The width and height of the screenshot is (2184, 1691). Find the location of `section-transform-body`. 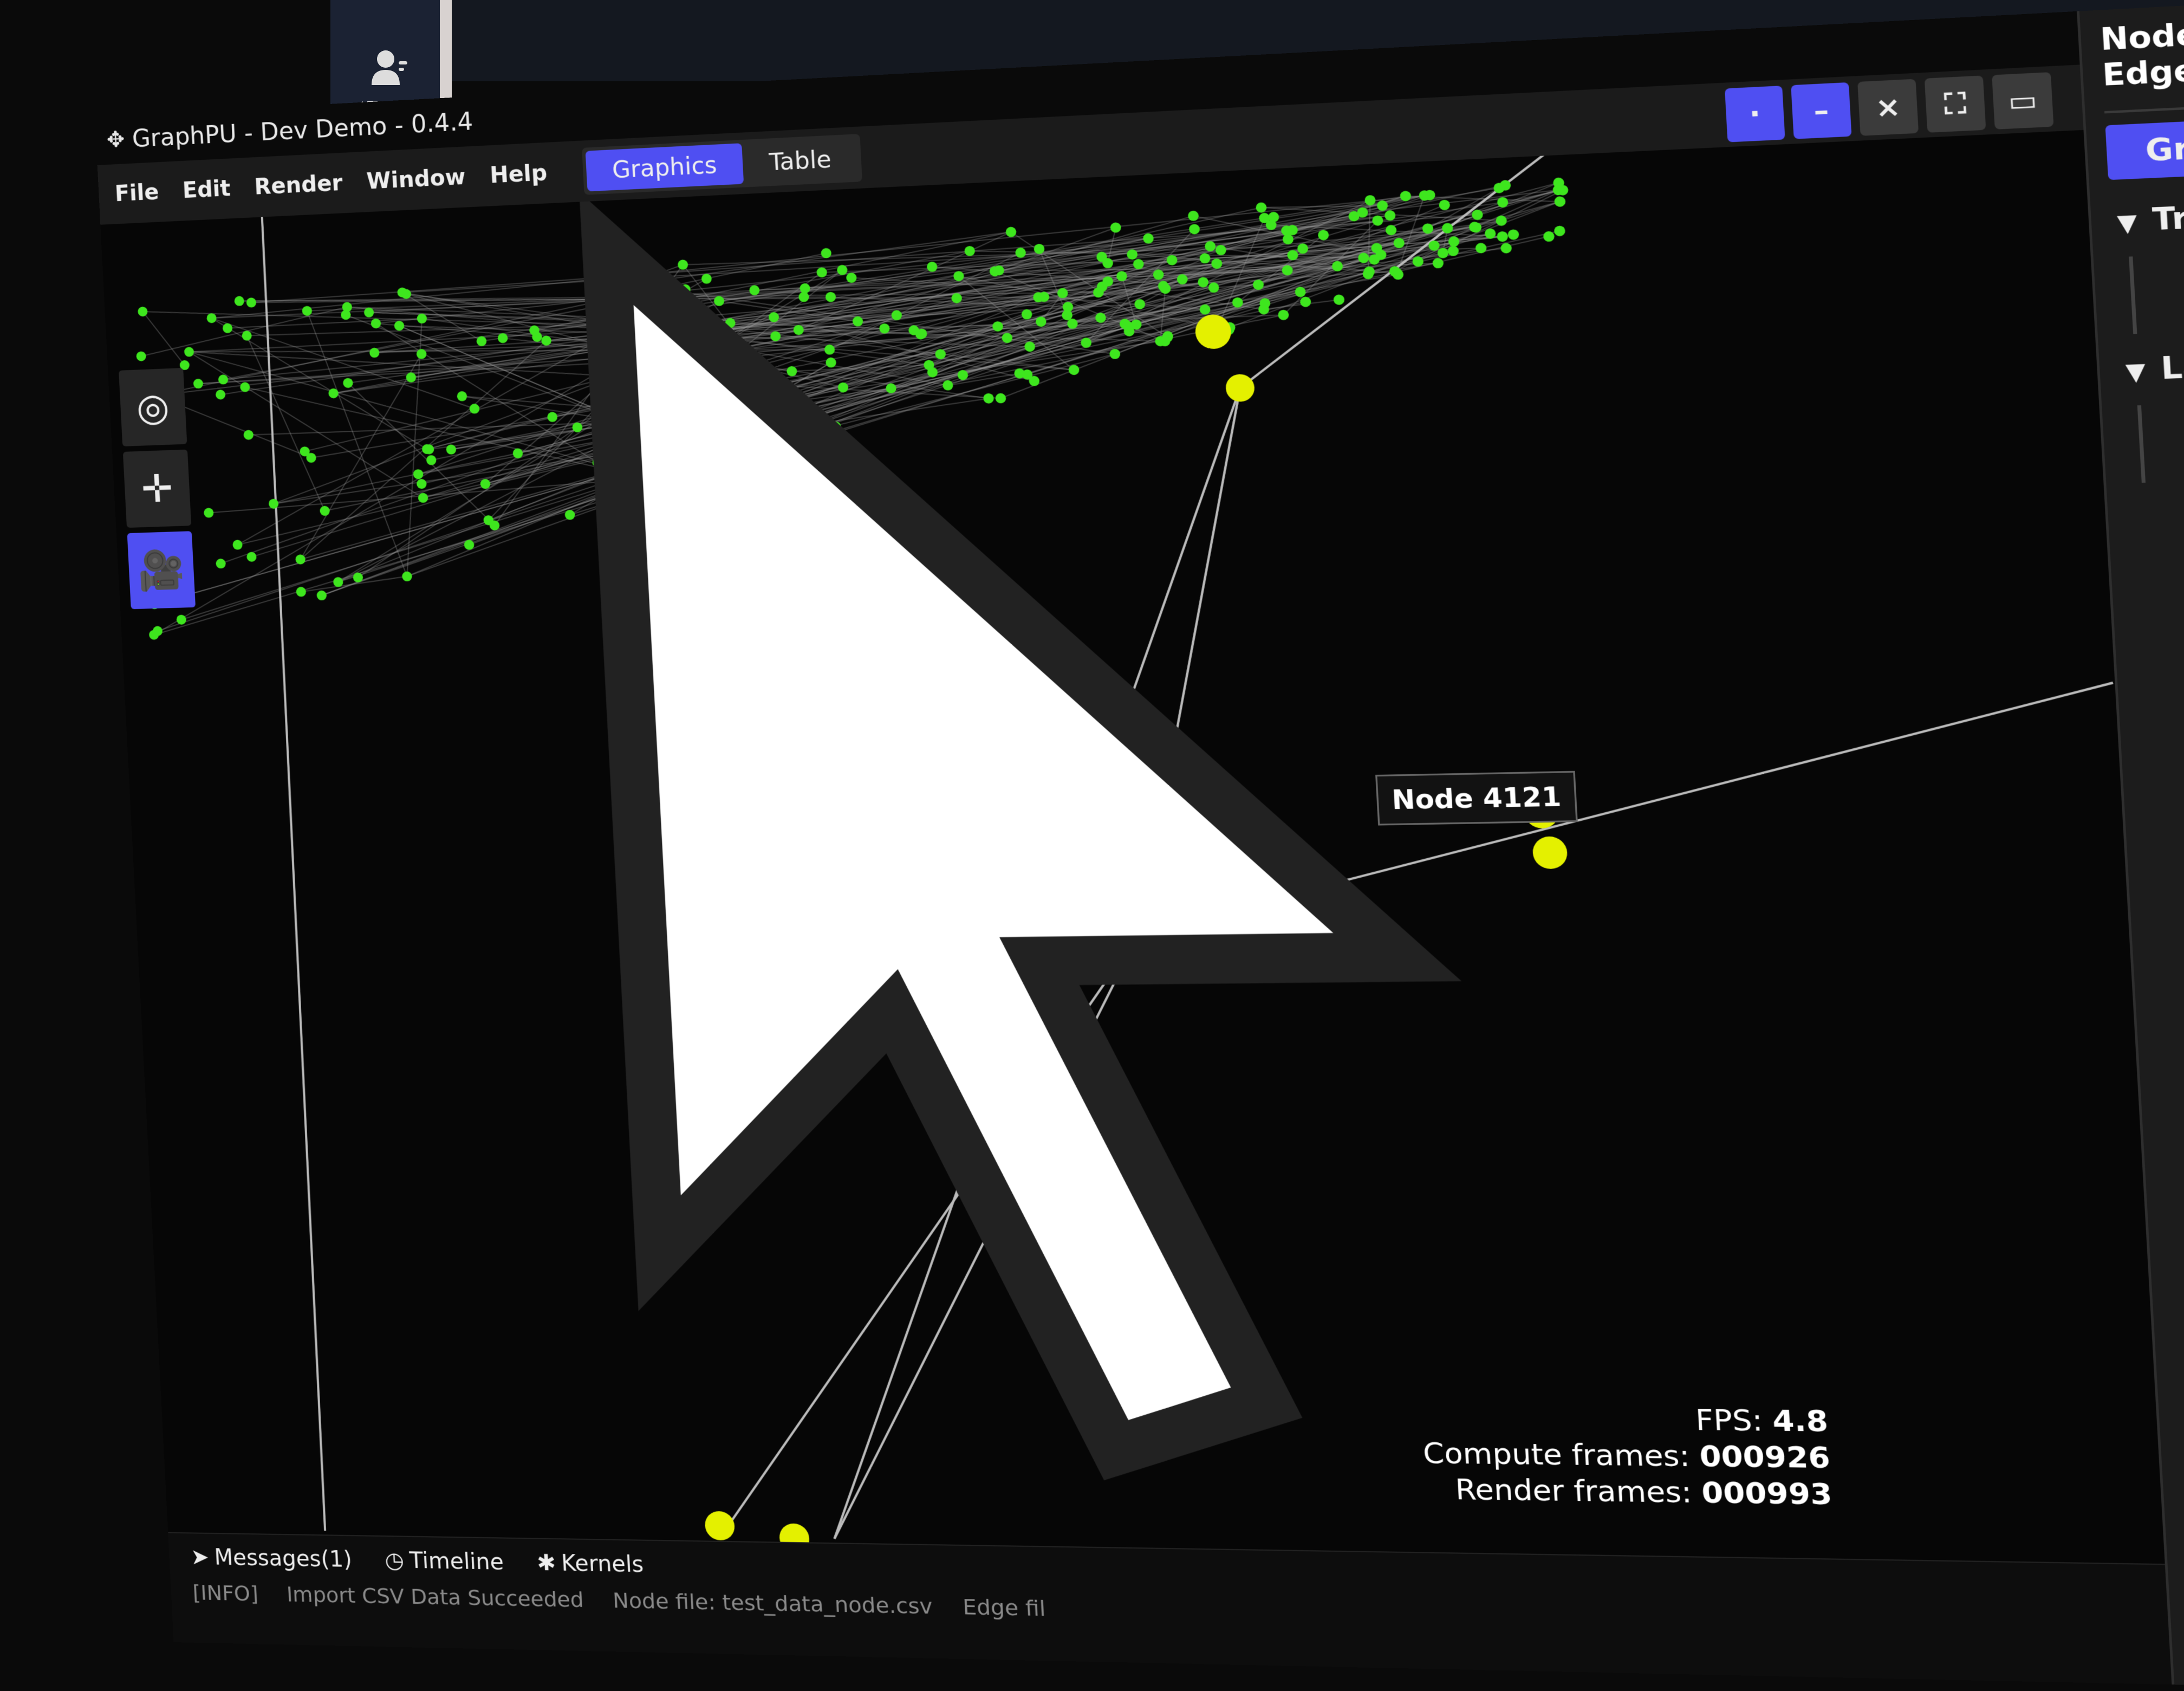

section-transform-body is located at coordinates (2156, 289).